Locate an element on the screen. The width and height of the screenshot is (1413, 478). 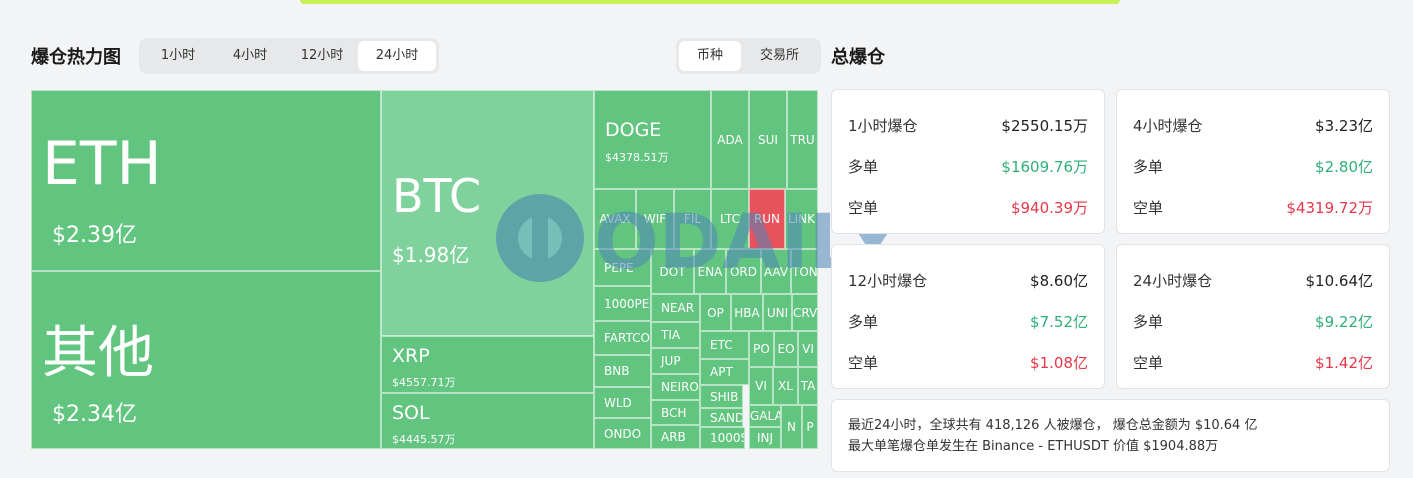
tile-btc-amount: $1.98亿 is located at coordinates (431, 255).